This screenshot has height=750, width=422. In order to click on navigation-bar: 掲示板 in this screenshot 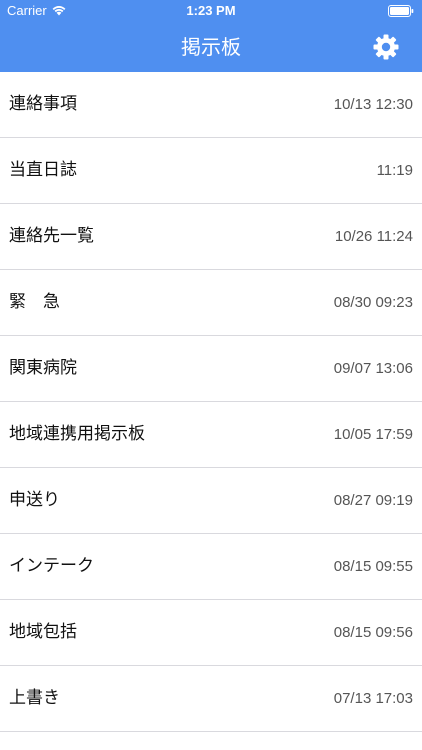, I will do `click(211, 47)`.